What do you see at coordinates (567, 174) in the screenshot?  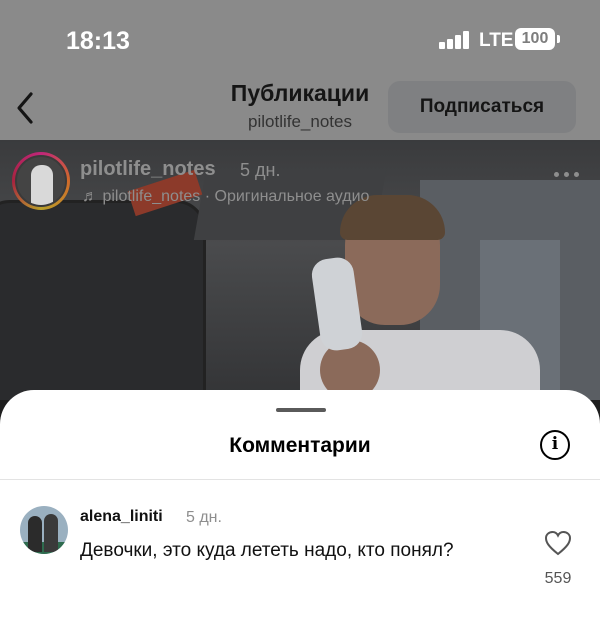 I see `more-icon` at bounding box center [567, 174].